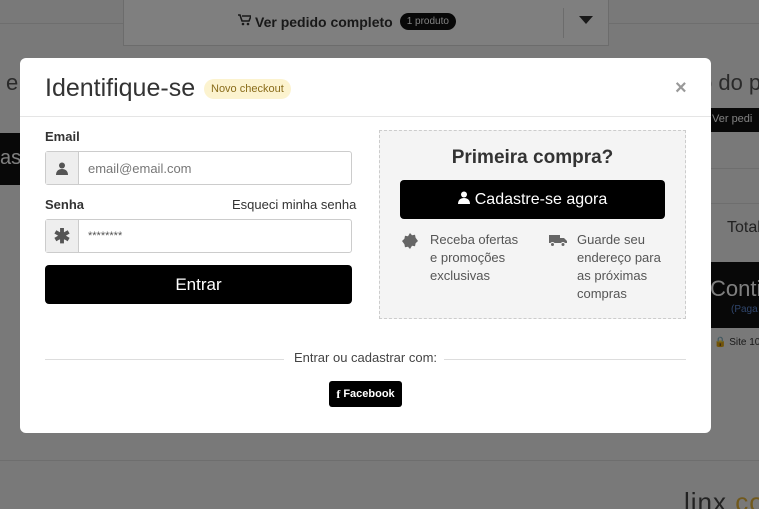 This screenshot has height=509, width=759. What do you see at coordinates (215, 236) in the screenshot?
I see `password-input` at bounding box center [215, 236].